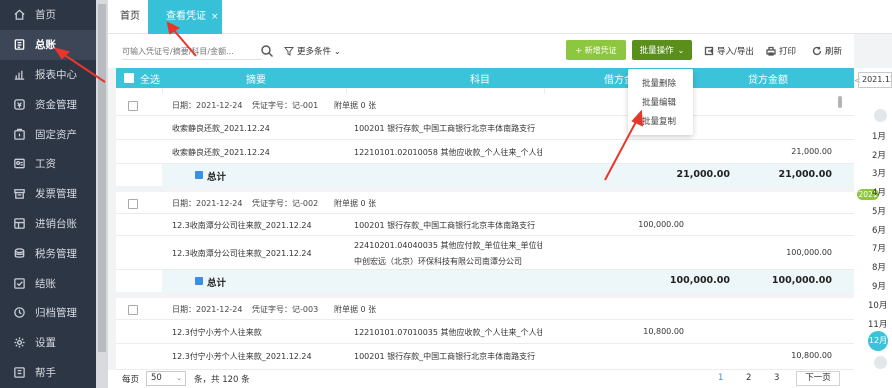 The width and height of the screenshot is (892, 388). I want to click on export-icon, so click(709, 51).